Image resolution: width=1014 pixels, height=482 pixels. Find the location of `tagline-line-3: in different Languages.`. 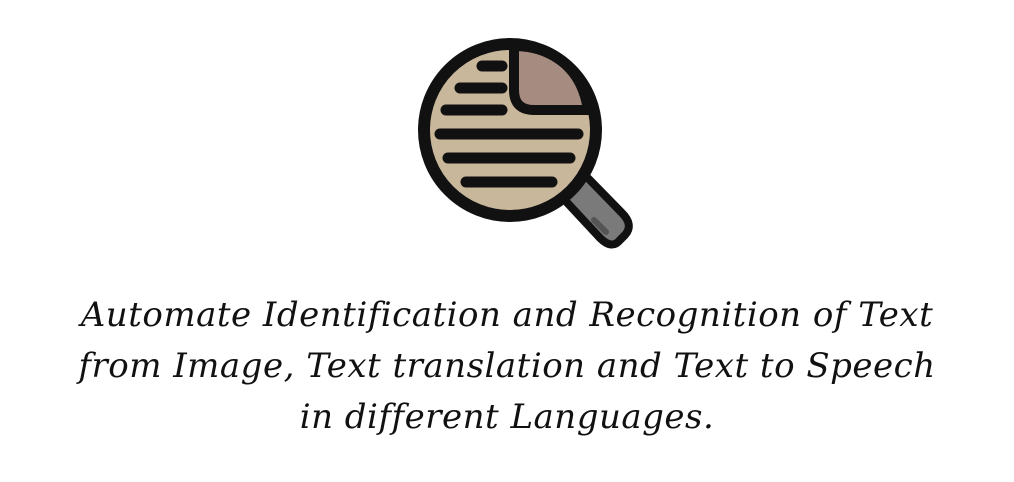

tagline-line-3: in different Languages. is located at coordinates (507, 417).